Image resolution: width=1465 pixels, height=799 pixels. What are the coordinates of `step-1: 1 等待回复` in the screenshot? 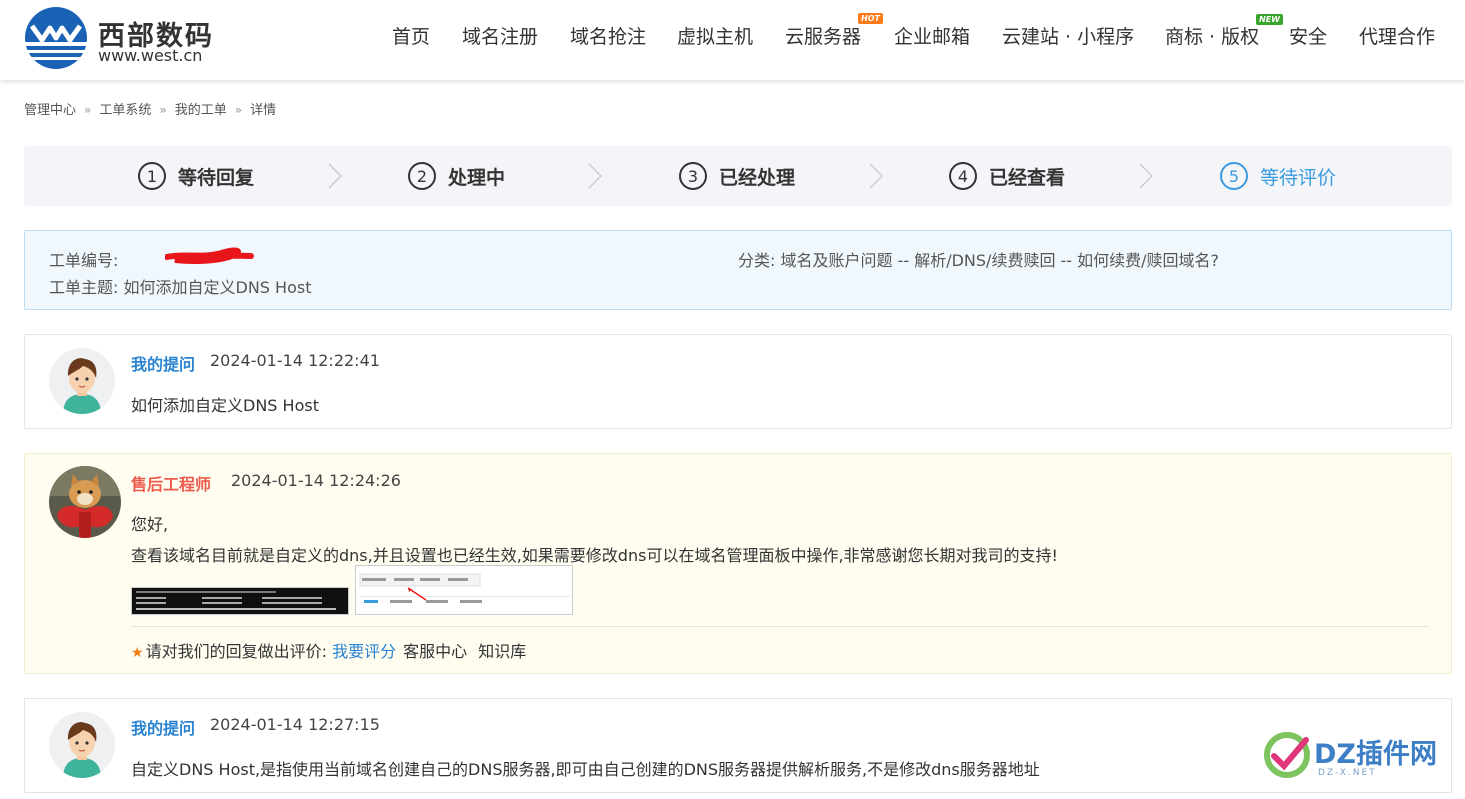 It's located at (196, 176).